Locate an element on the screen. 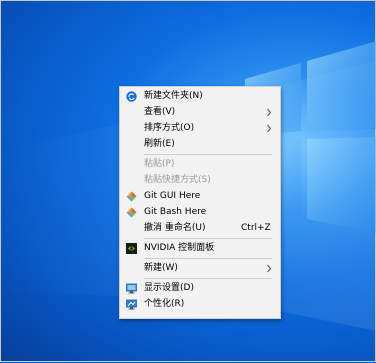 This screenshot has width=376, height=363. menu-item-sort-by: 排序方式(O) is located at coordinates (200, 128).